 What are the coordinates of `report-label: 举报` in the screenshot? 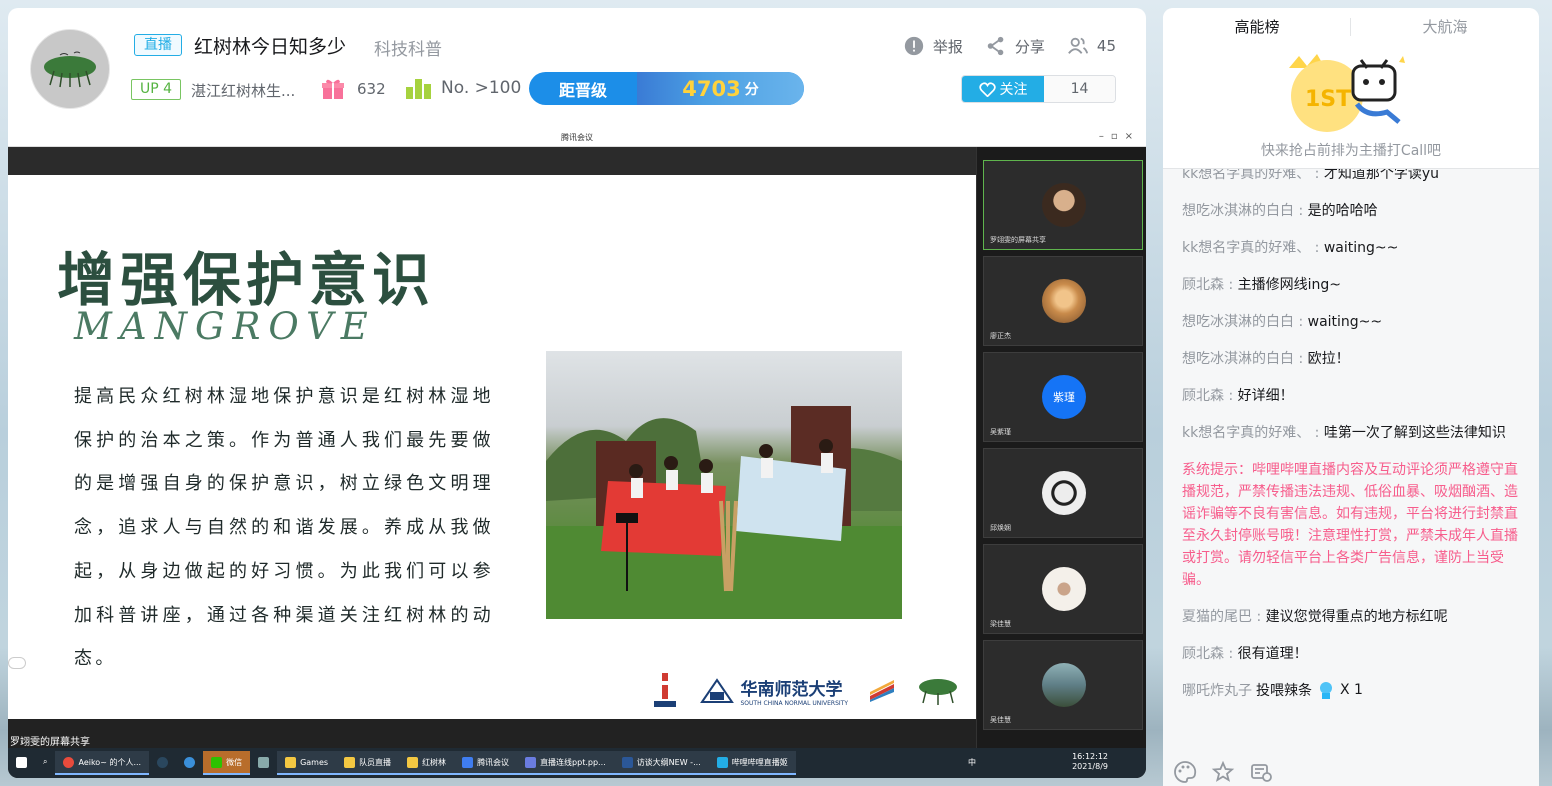 It's located at (947, 46).